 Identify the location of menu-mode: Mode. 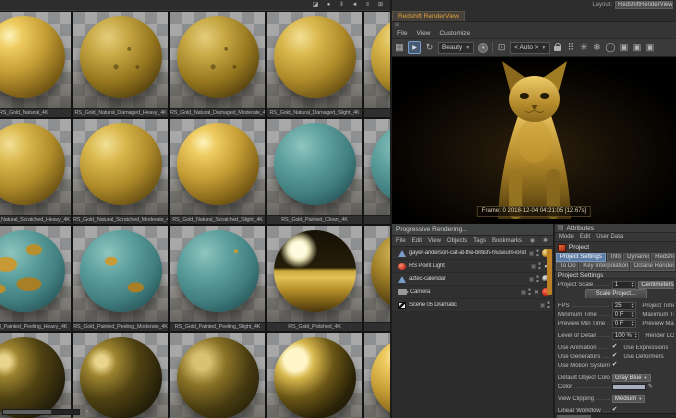
(566, 237).